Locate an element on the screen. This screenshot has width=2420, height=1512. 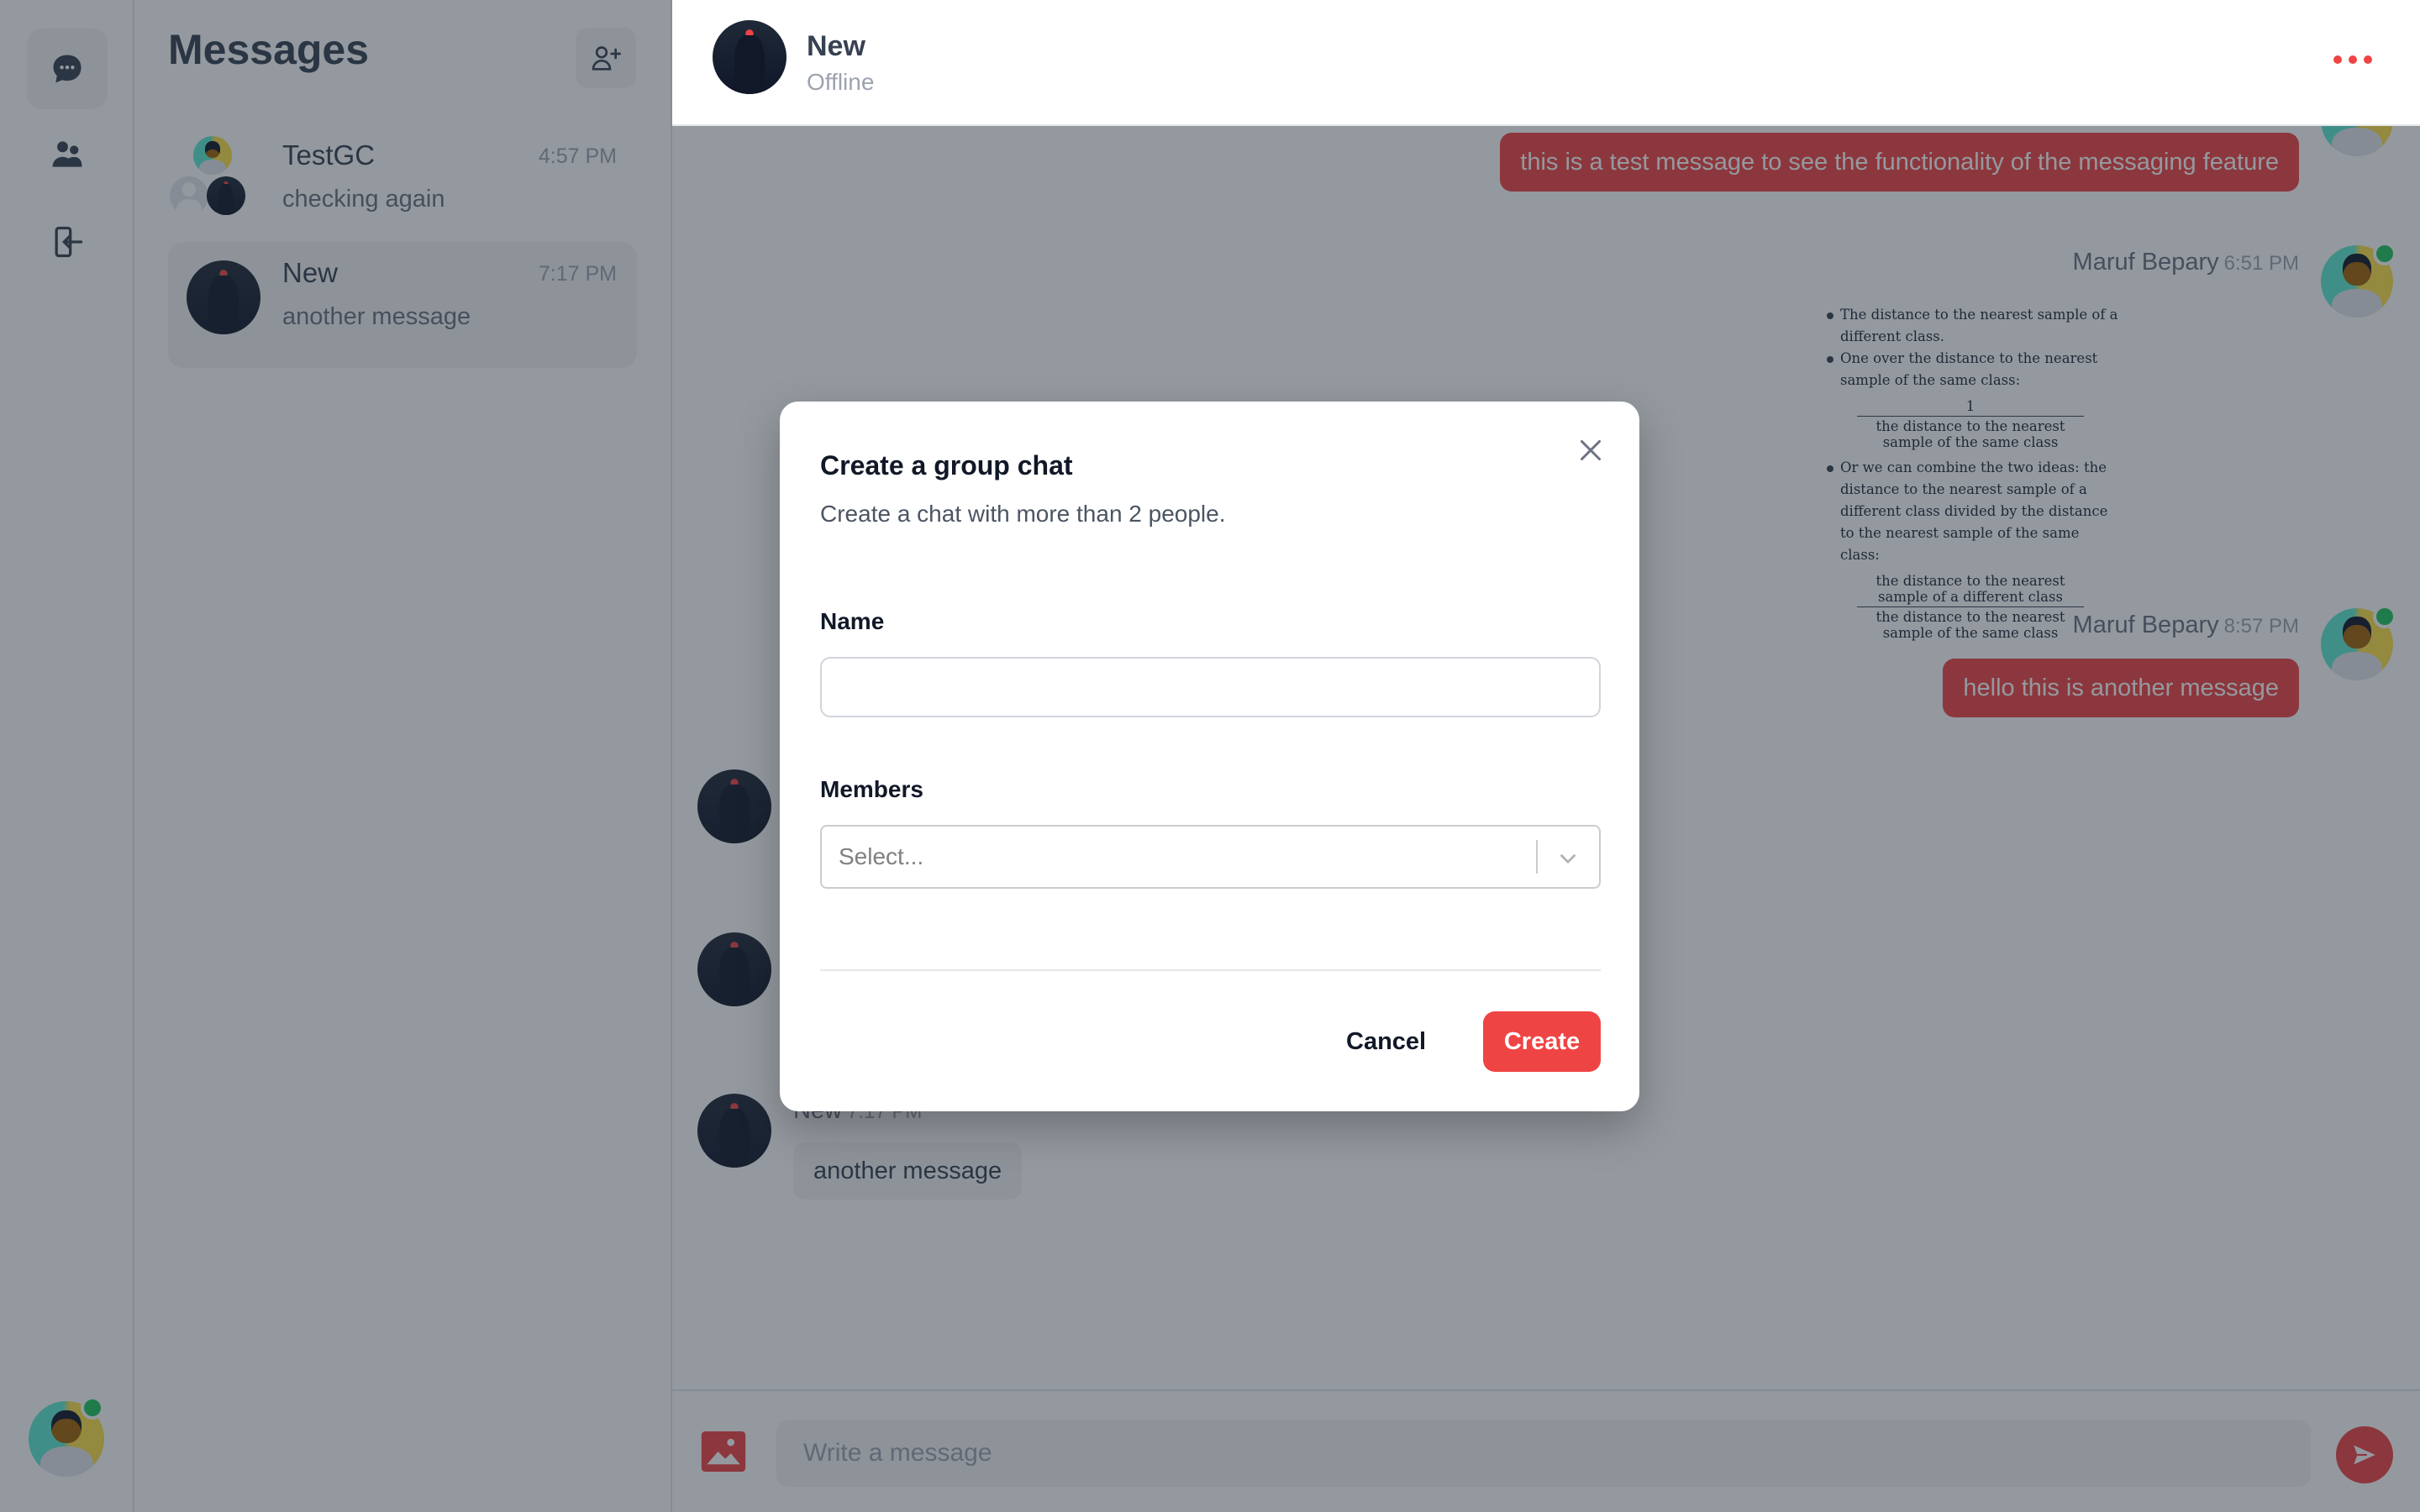
chevron-down-icon is located at coordinates (1568, 858).